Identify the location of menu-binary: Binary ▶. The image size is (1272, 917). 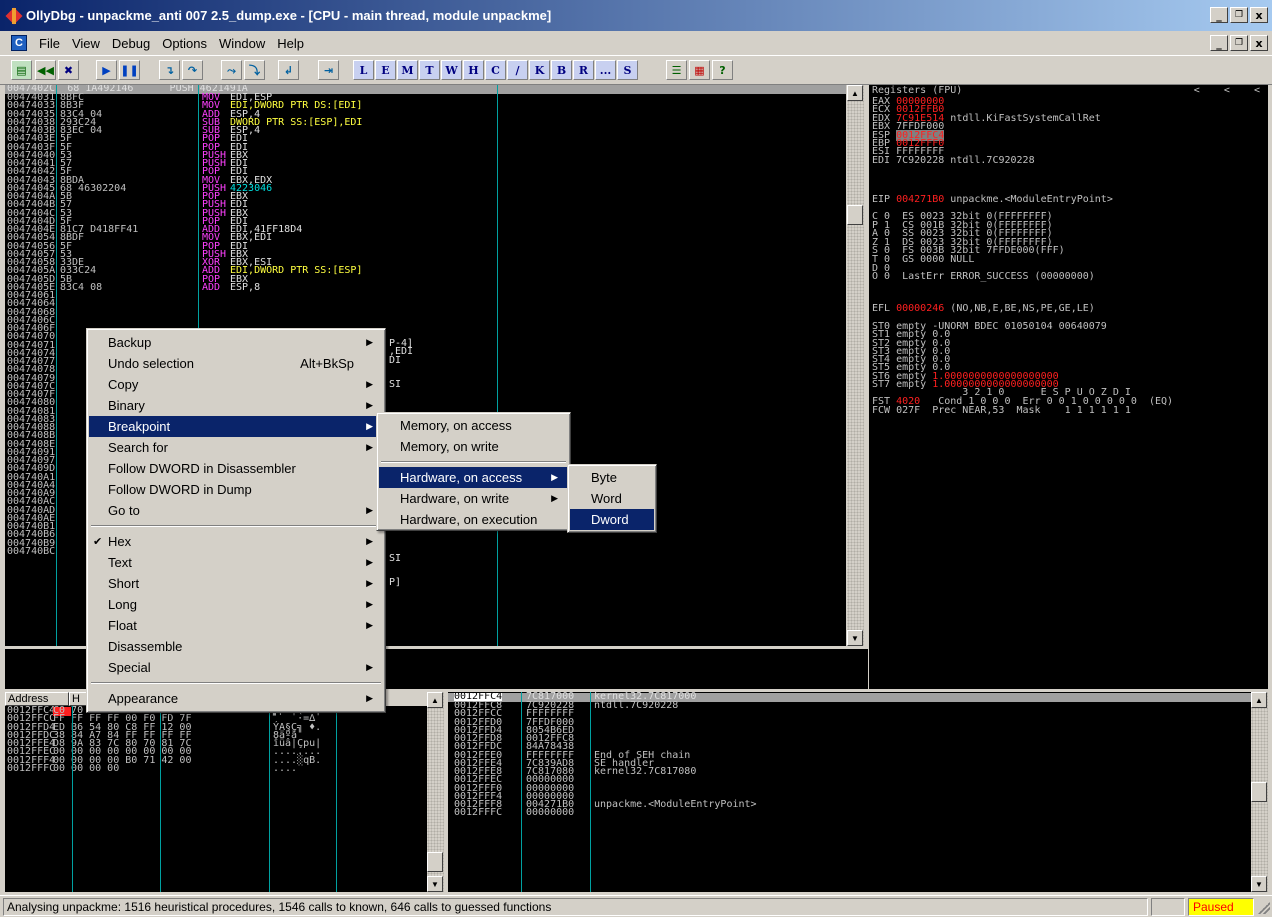
(236, 405).